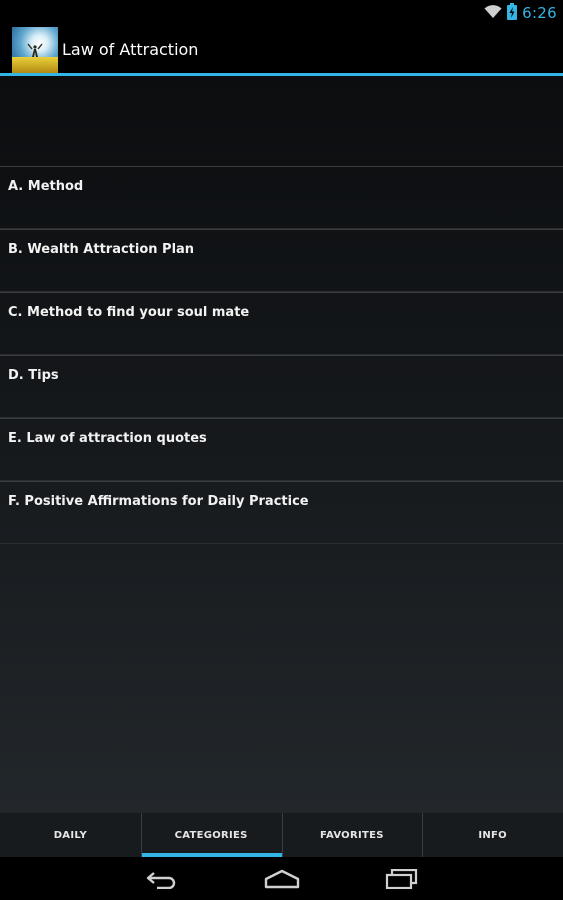 The height and width of the screenshot is (900, 563). I want to click on tab-label: CATEGORIES, so click(211, 835).